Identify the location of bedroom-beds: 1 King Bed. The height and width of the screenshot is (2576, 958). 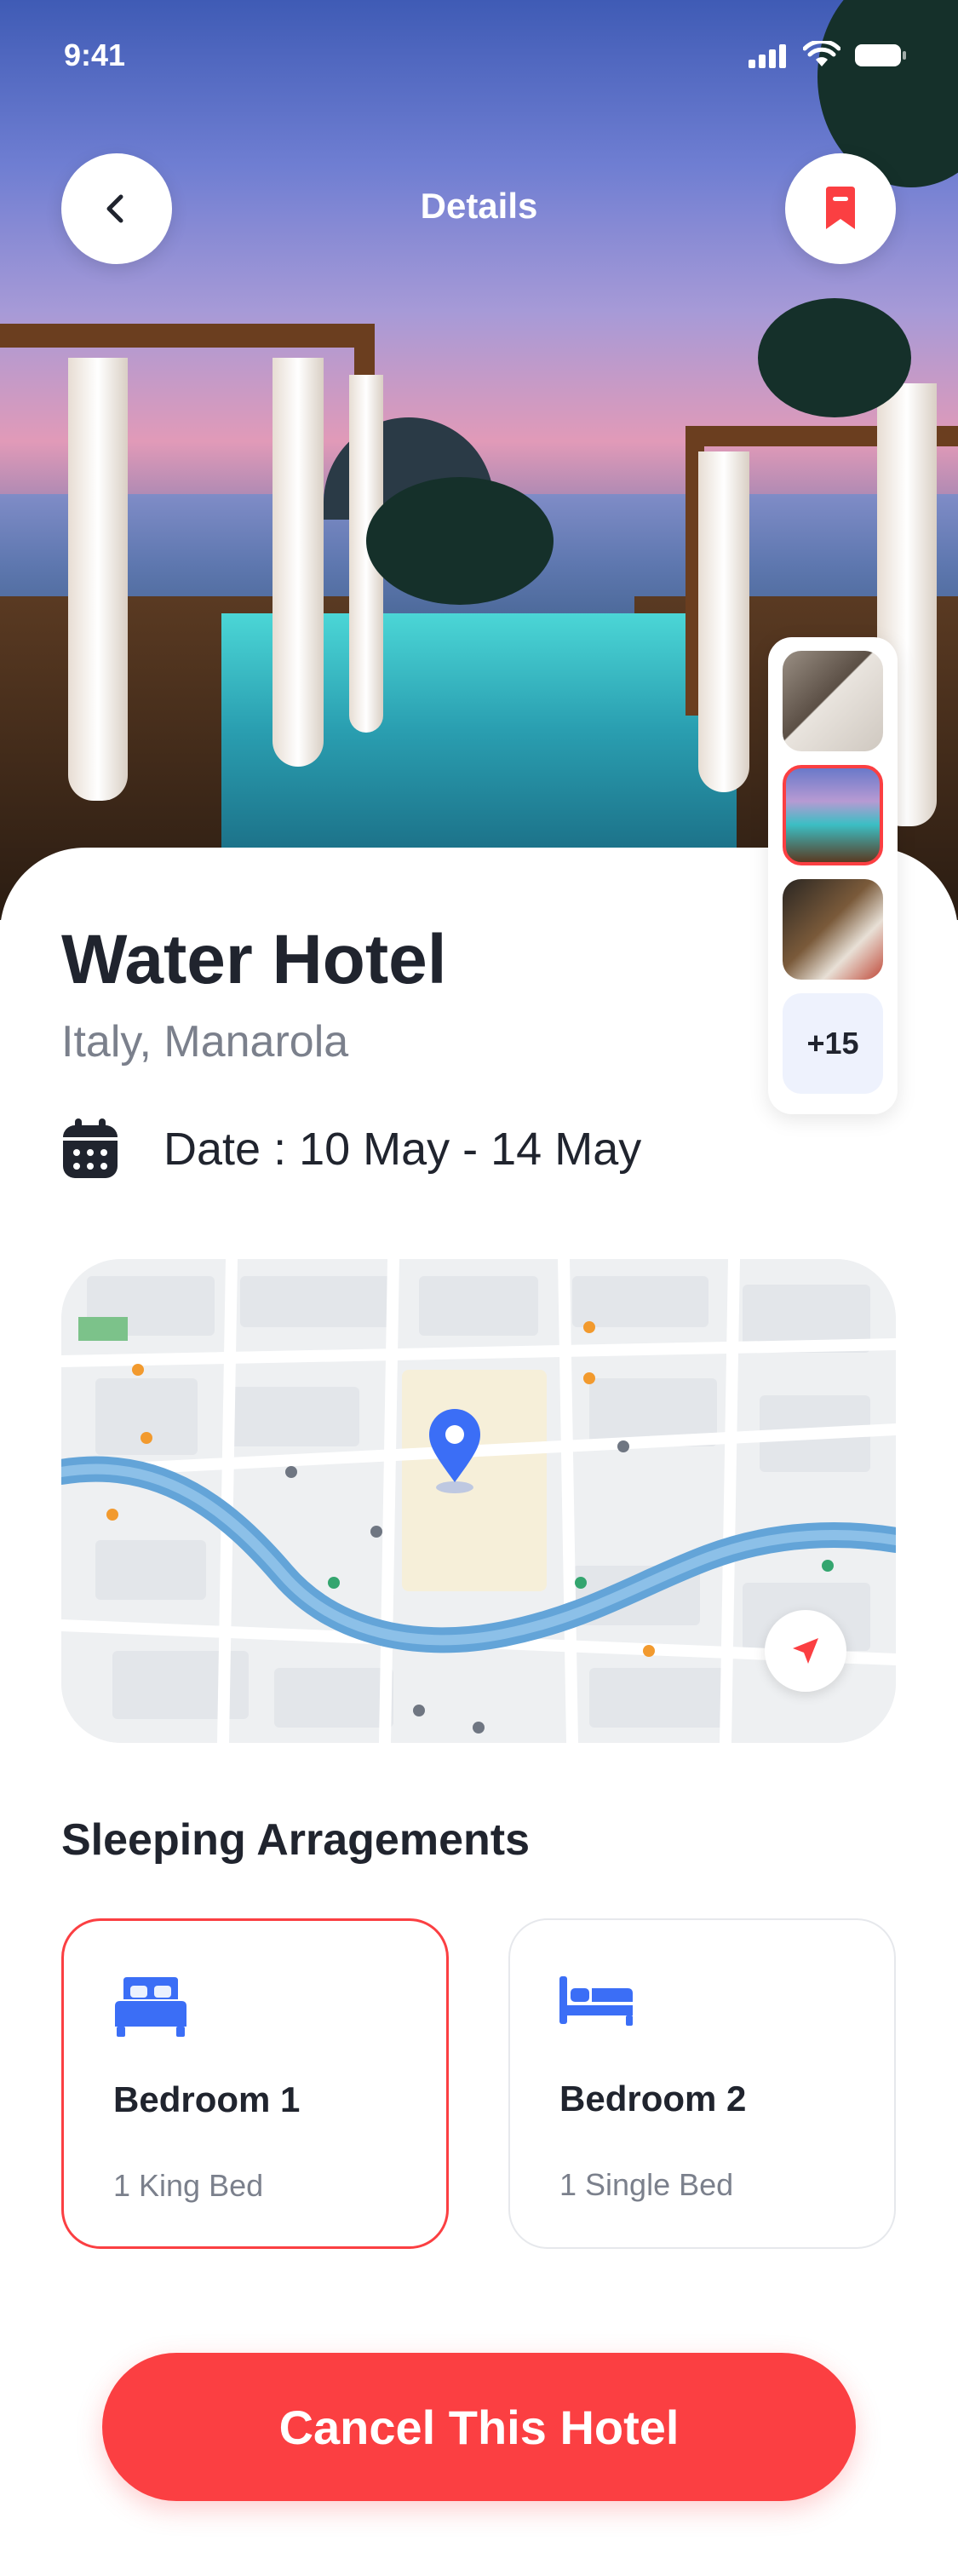
(188, 2186).